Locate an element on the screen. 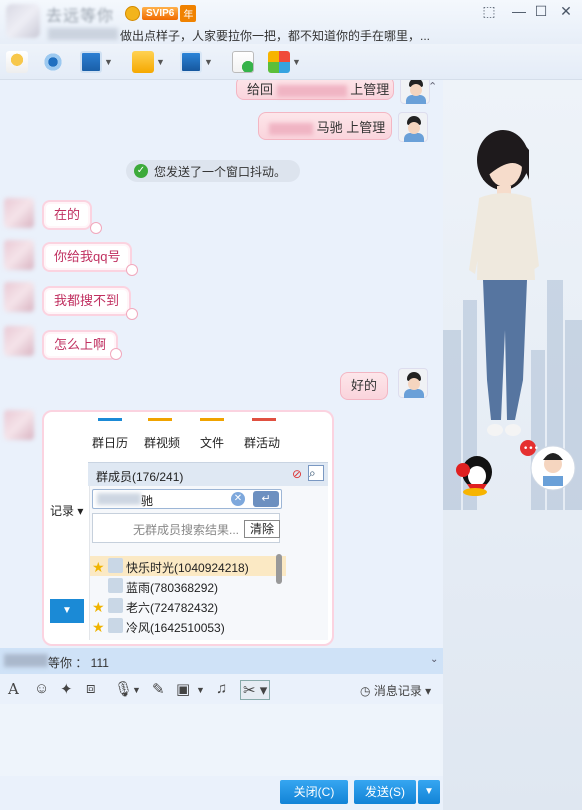 The height and width of the screenshot is (810, 582). screen-share-button: ▼ is located at coordinates (196, 62).